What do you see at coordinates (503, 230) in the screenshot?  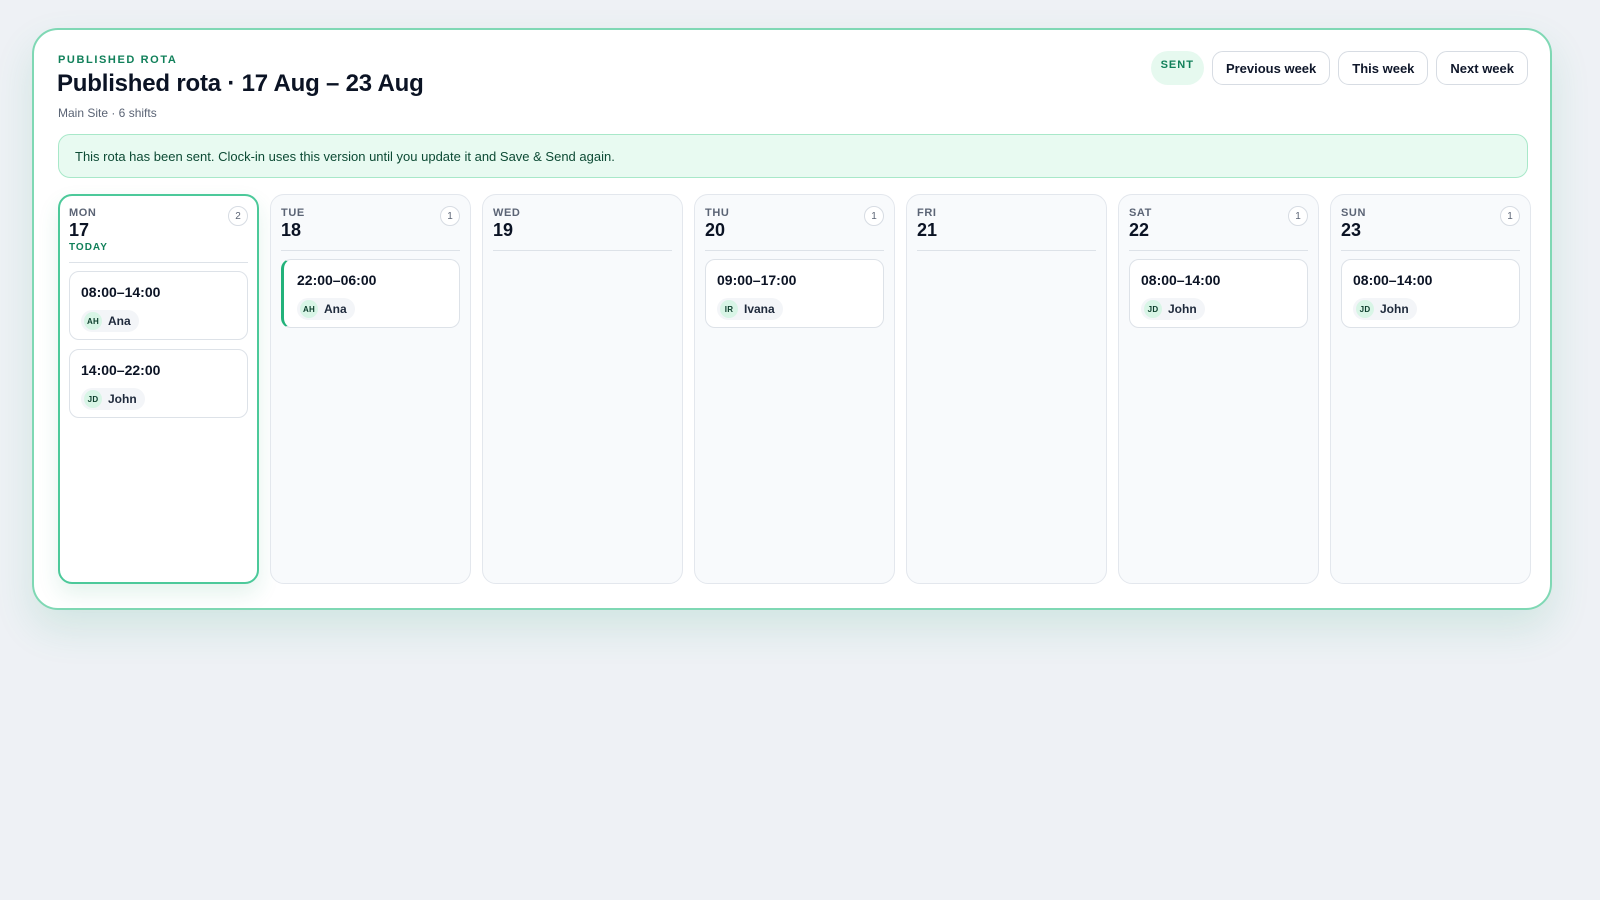 I see `day-date: 19` at bounding box center [503, 230].